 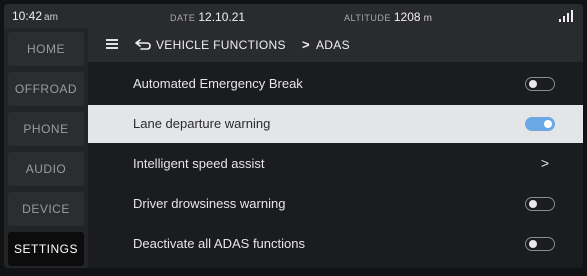 What do you see at coordinates (112, 44) in the screenshot?
I see `hamburger-menu-icon` at bounding box center [112, 44].